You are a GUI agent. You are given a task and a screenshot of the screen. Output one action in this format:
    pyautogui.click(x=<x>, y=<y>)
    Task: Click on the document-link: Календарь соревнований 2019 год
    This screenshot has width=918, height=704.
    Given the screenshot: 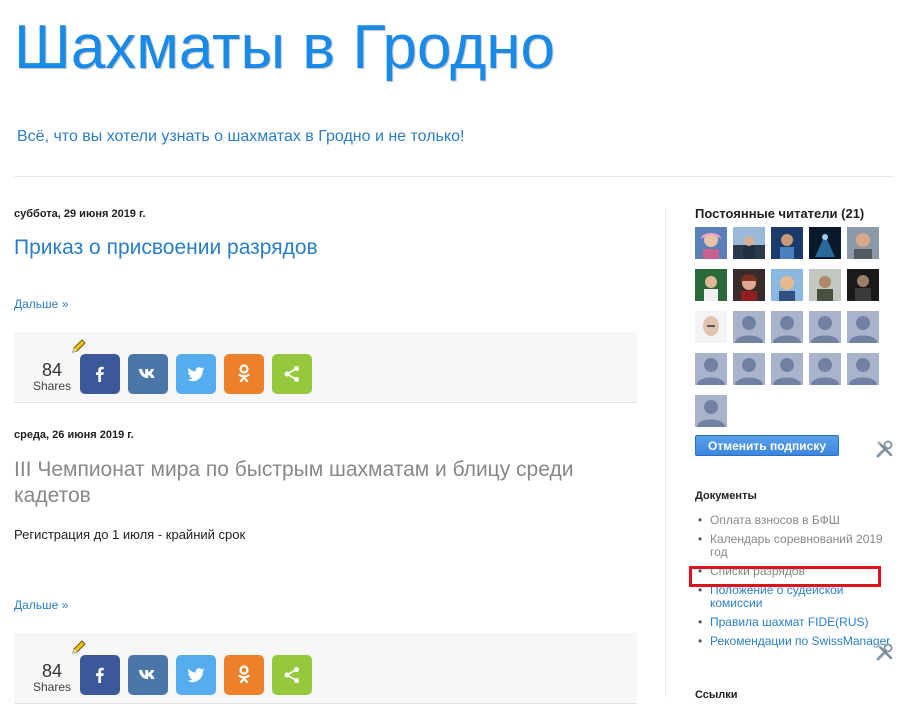 What is the action you would take?
    pyautogui.click(x=796, y=545)
    